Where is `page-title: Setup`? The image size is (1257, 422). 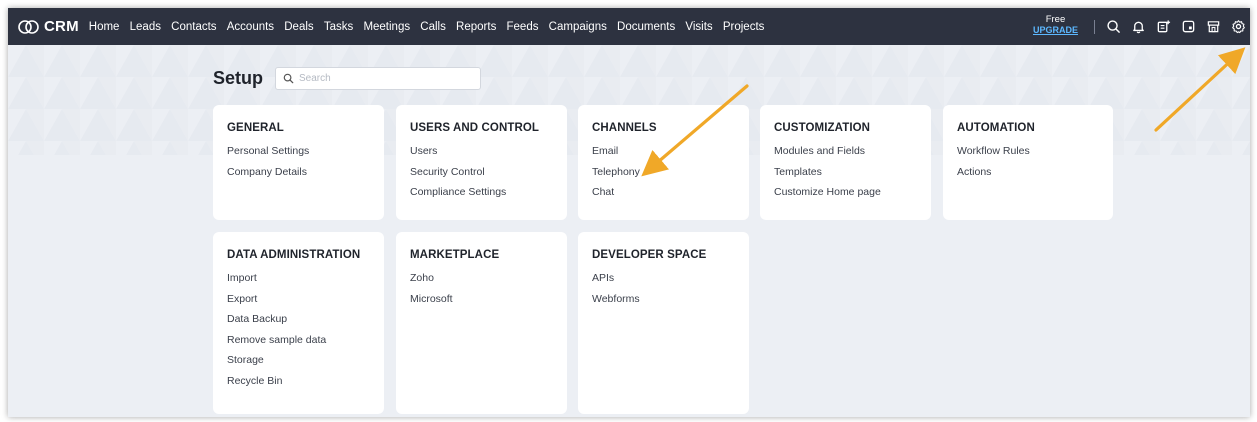
page-title: Setup is located at coordinates (238, 78).